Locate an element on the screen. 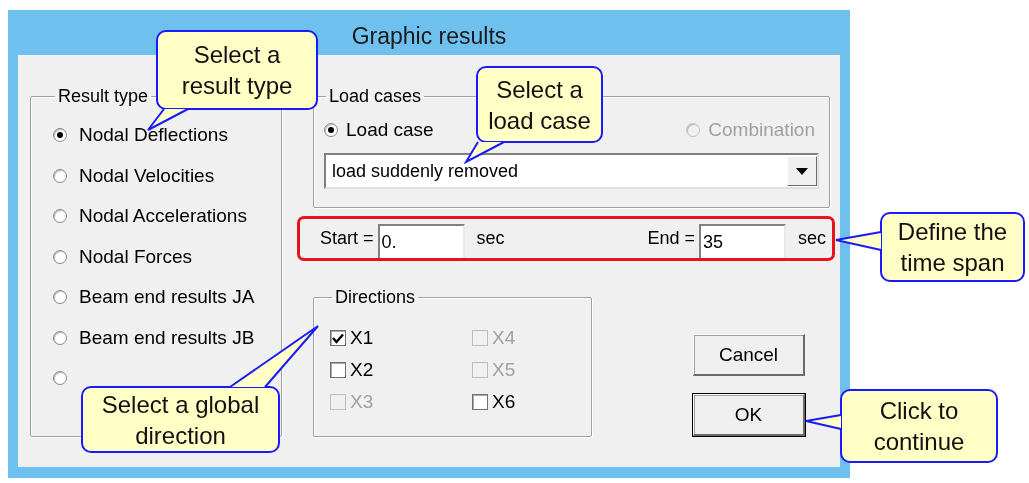 The width and height of the screenshot is (1029, 483). caret-icon is located at coordinates (802, 171).